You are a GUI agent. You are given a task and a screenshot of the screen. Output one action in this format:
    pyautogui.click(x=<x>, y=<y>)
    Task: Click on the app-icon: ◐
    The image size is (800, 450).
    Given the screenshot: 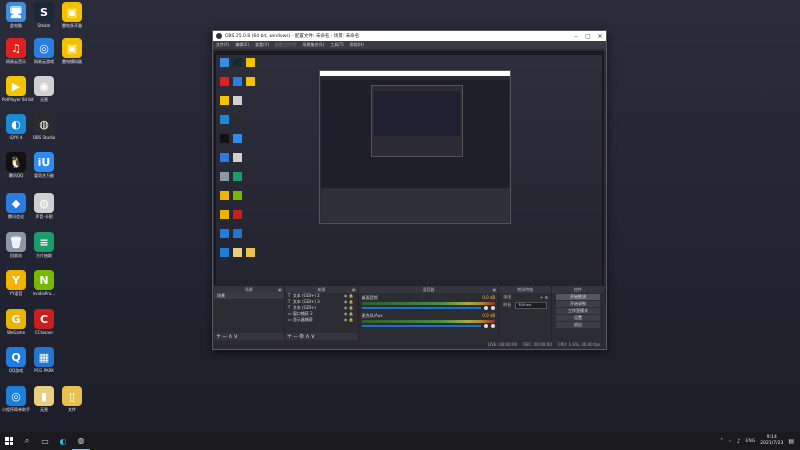 What is the action you would take?
    pyautogui.click(x=16, y=124)
    